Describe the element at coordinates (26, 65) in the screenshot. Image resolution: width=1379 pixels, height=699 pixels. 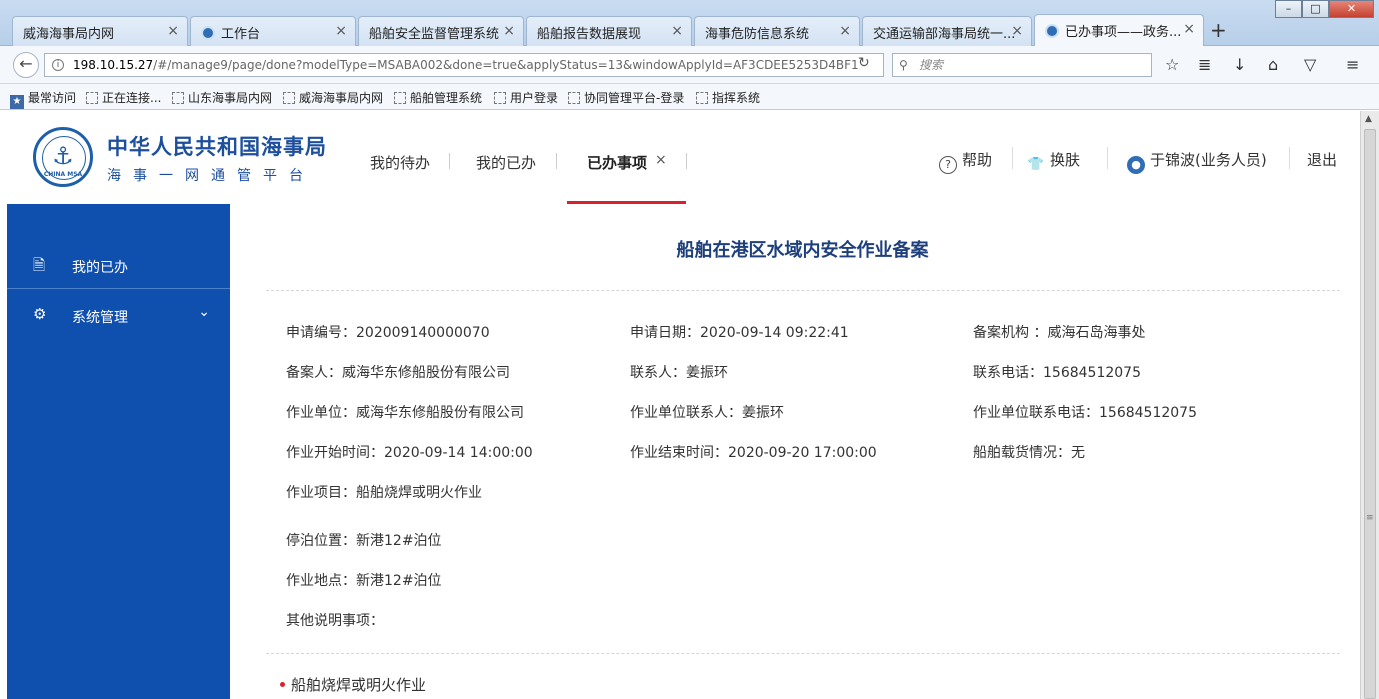
I see `back-button: ←` at that location.